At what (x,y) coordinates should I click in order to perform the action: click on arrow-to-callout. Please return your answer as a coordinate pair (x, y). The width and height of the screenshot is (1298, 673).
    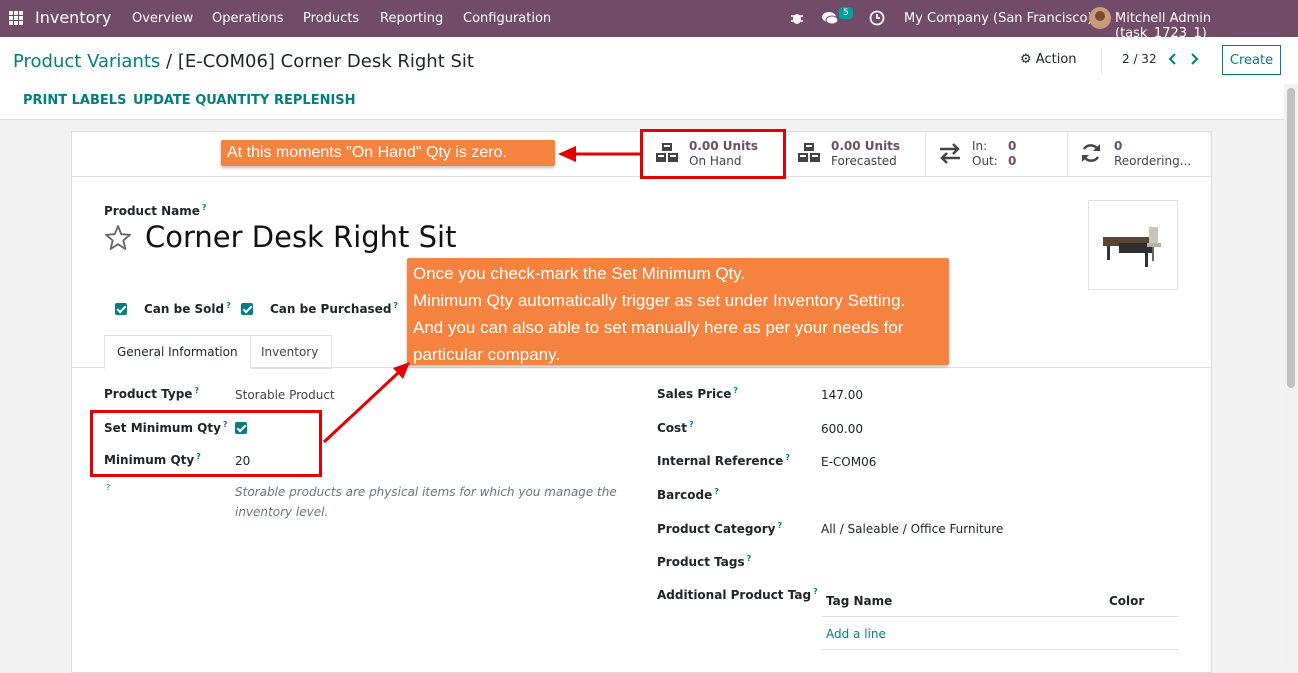
    Looking at the image, I should click on (366, 403).